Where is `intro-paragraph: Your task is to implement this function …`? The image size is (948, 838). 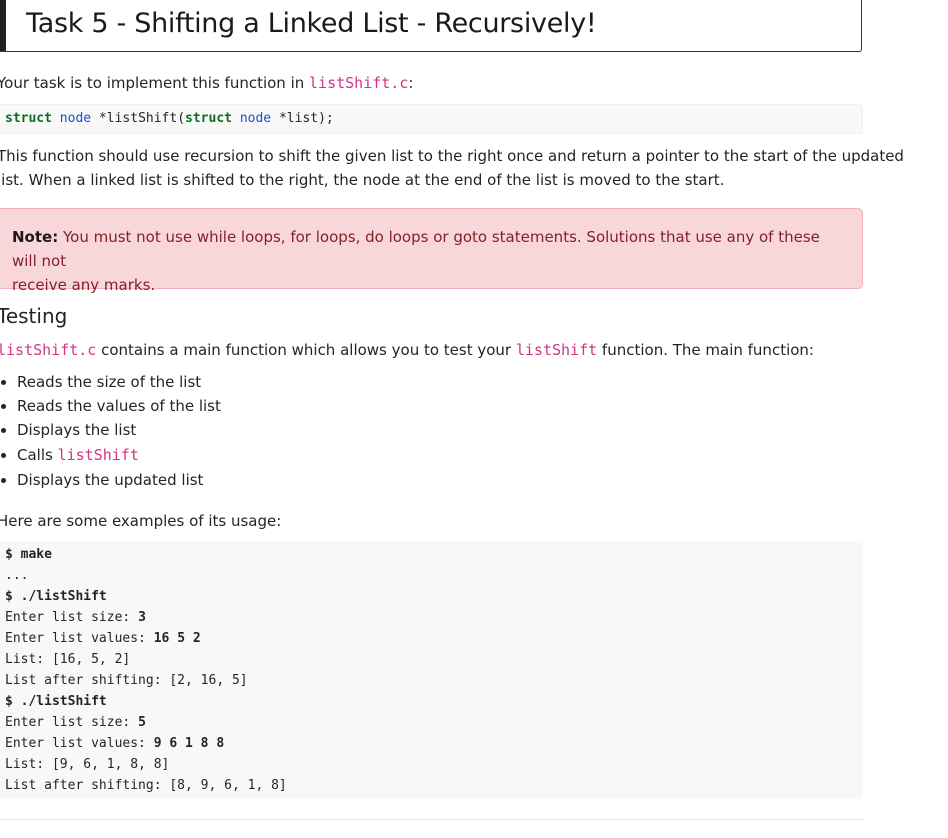 intro-paragraph: Your task is to implement this function … is located at coordinates (206, 83).